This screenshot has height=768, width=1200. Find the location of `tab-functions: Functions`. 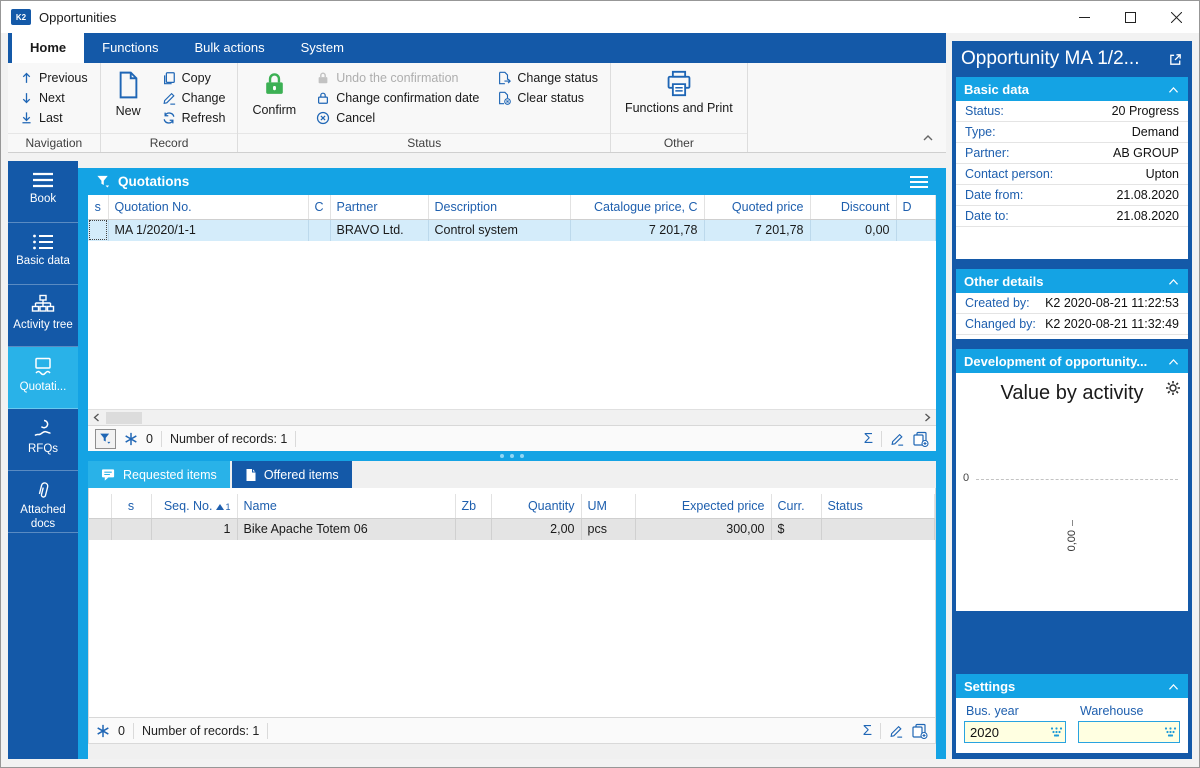

tab-functions: Functions is located at coordinates (130, 48).